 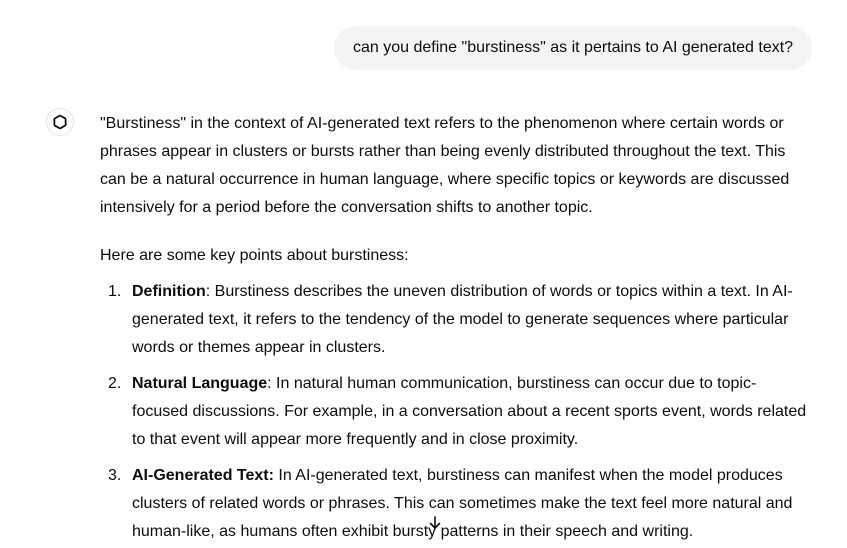 I want to click on list-number: 3., so click(x=115, y=475).